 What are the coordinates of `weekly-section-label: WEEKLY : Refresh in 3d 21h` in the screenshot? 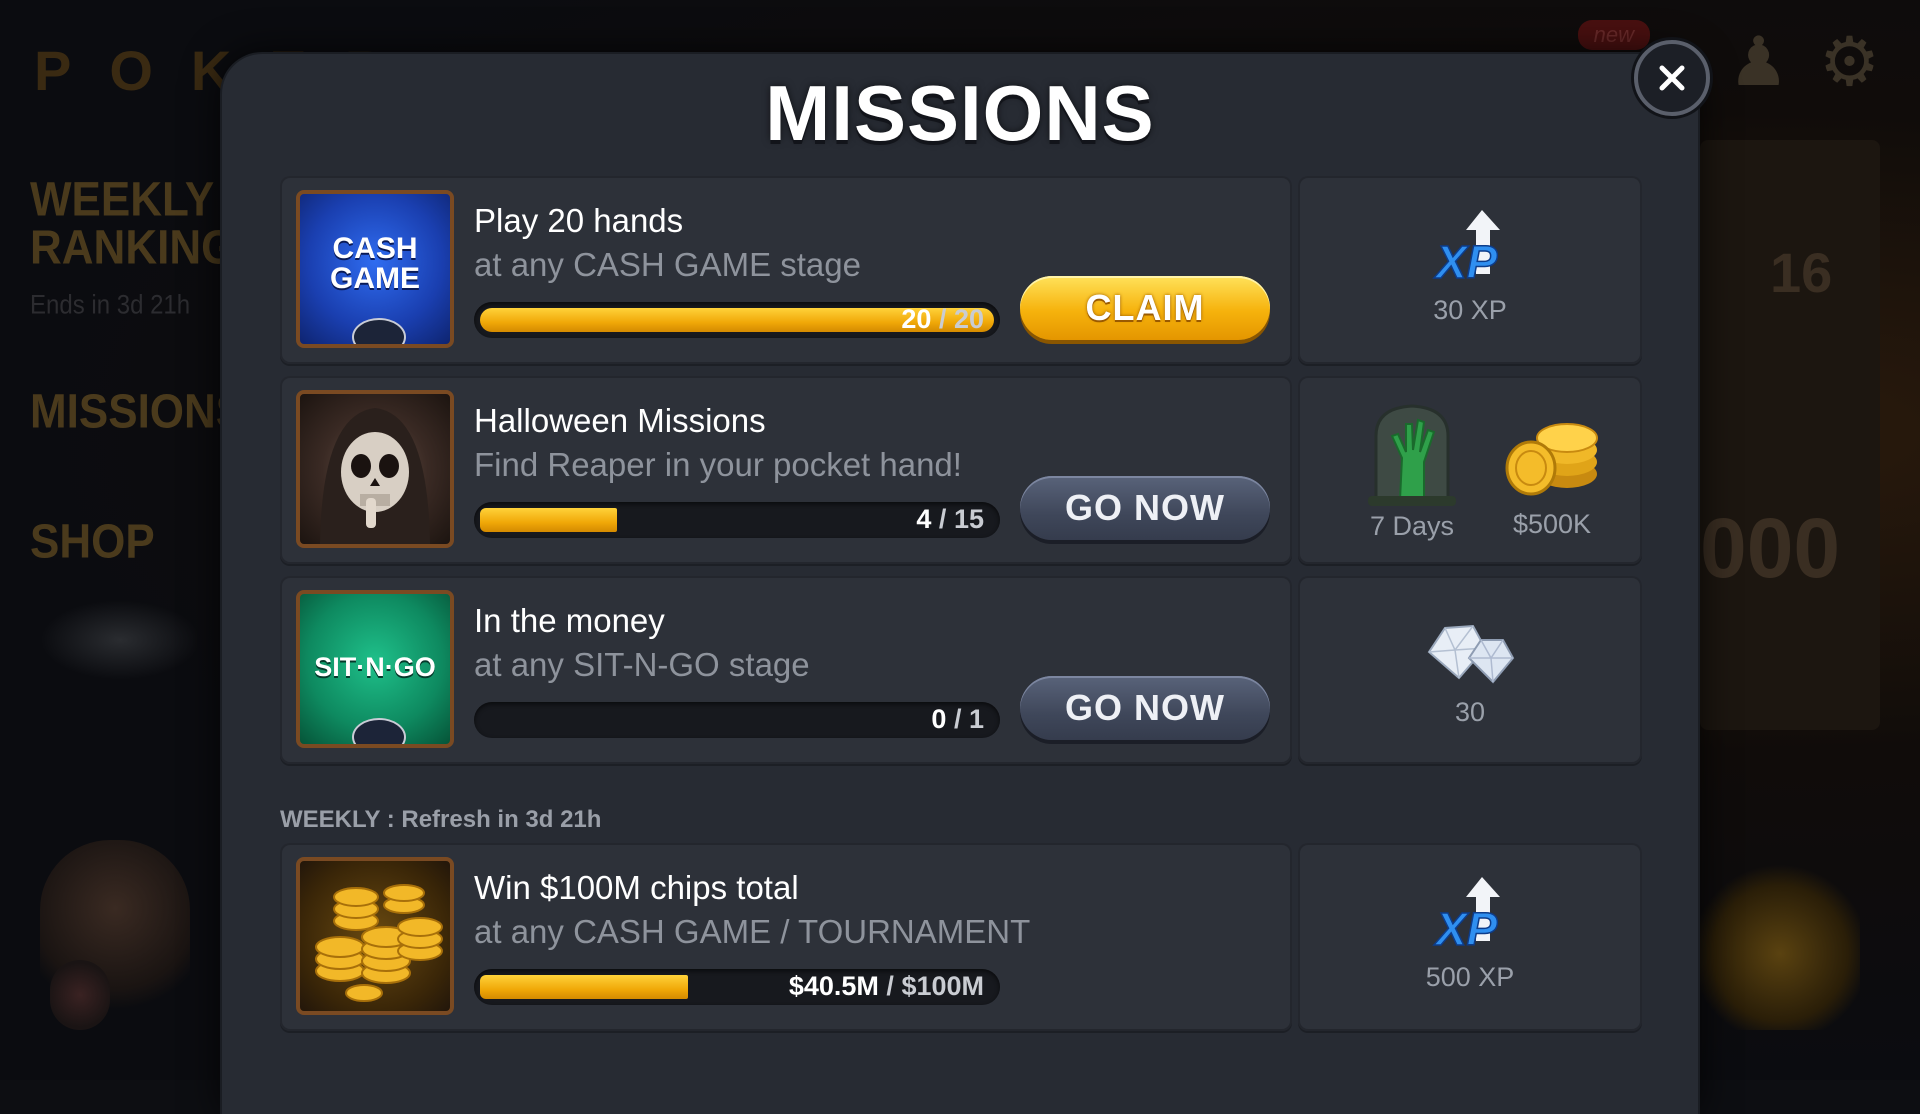 It's located at (441, 819).